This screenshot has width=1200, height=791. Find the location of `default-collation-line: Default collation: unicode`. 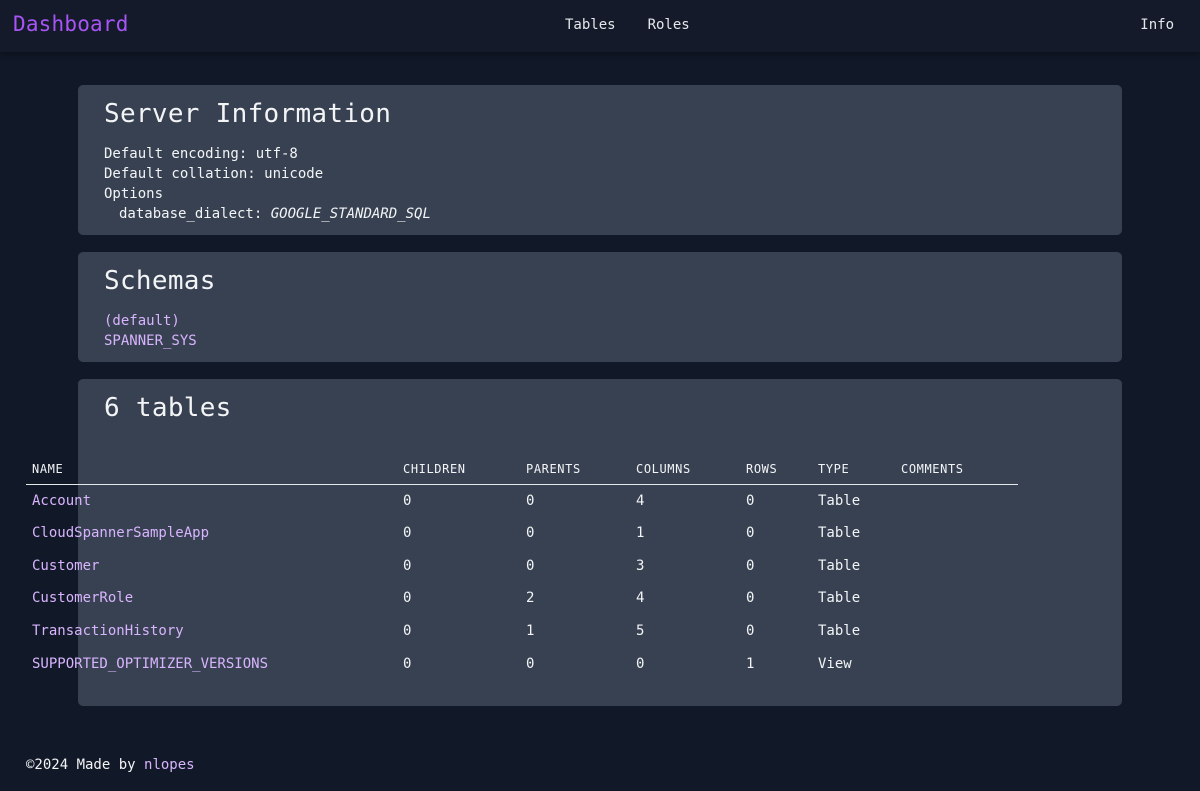

default-collation-line: Default collation: unicode is located at coordinates (214, 174).